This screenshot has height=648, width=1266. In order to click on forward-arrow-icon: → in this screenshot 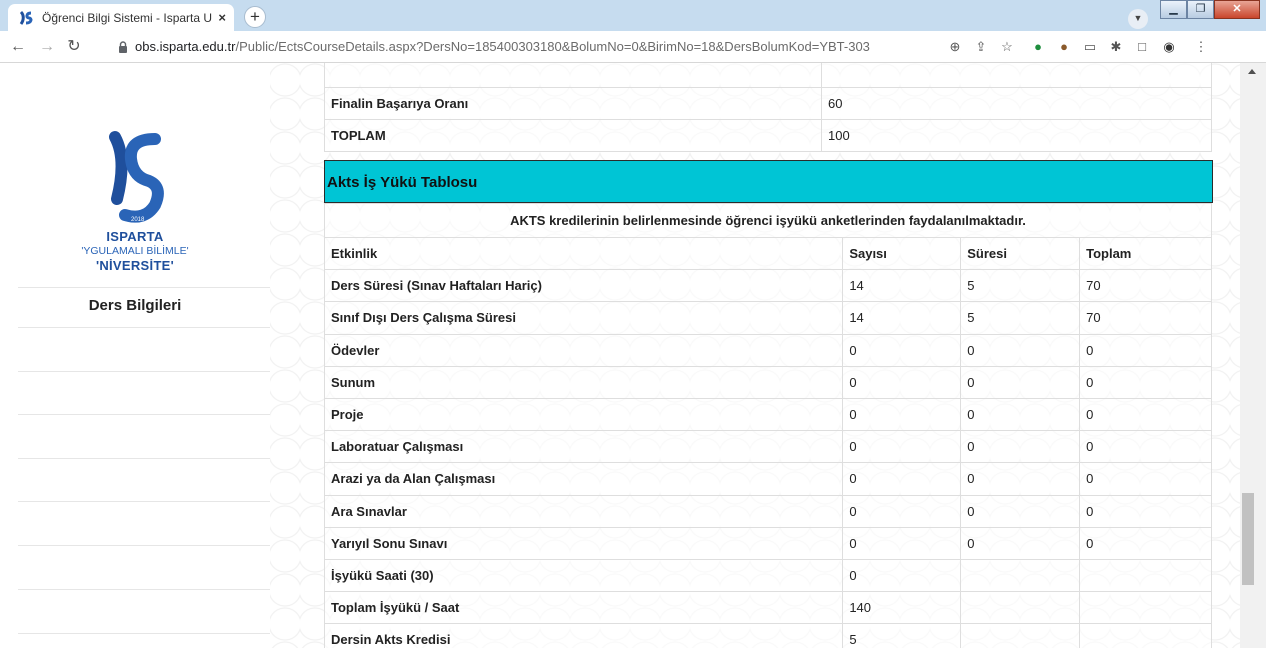, I will do `click(47, 47)`.